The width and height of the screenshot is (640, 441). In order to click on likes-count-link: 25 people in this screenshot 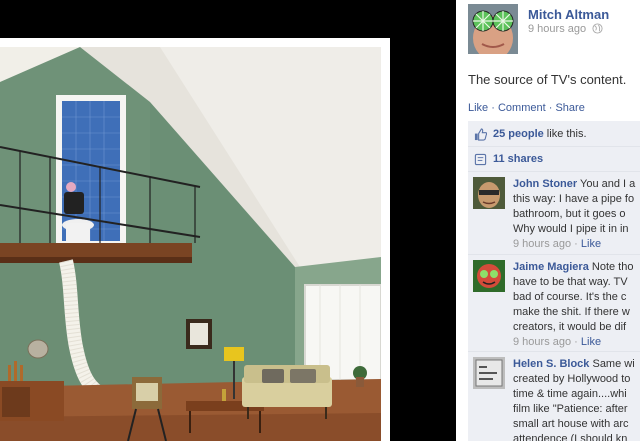, I will do `click(518, 134)`.